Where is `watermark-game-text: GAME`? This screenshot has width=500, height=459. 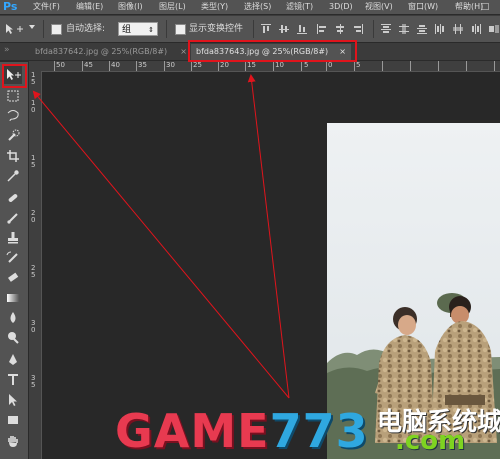
watermark-game-text: GAME is located at coordinates (192, 431).